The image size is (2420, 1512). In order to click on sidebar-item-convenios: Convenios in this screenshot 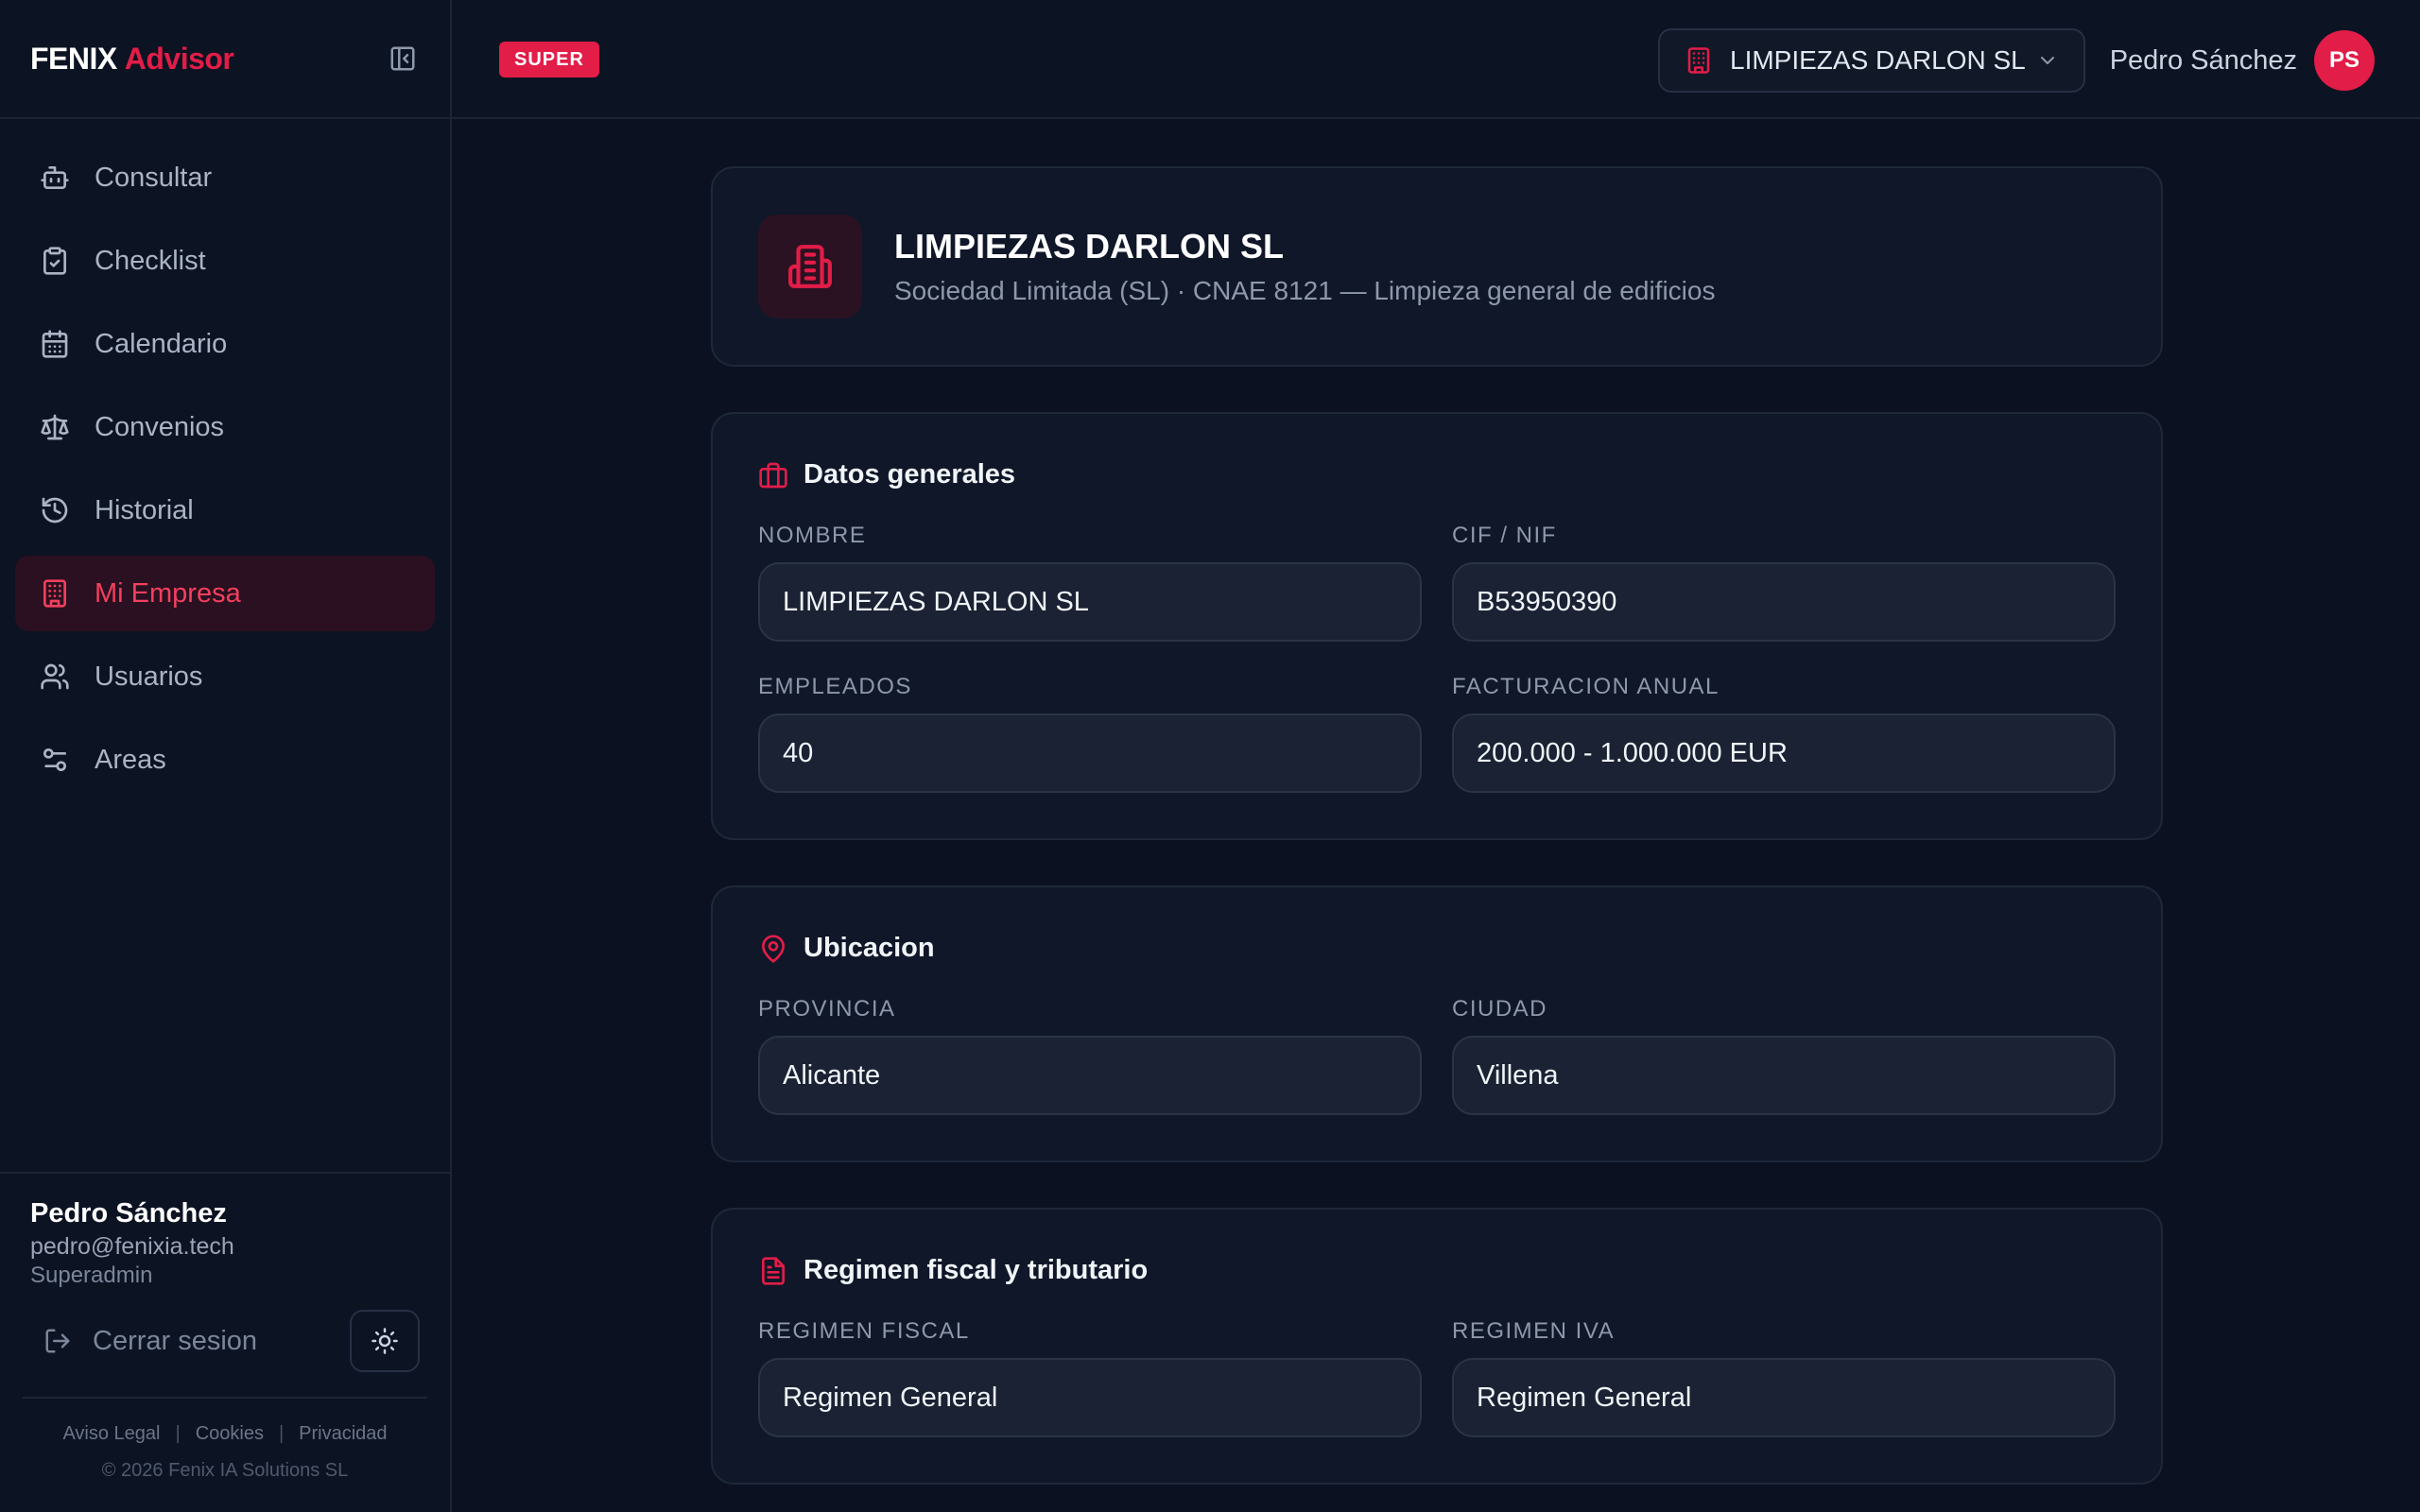, I will do `click(225, 427)`.